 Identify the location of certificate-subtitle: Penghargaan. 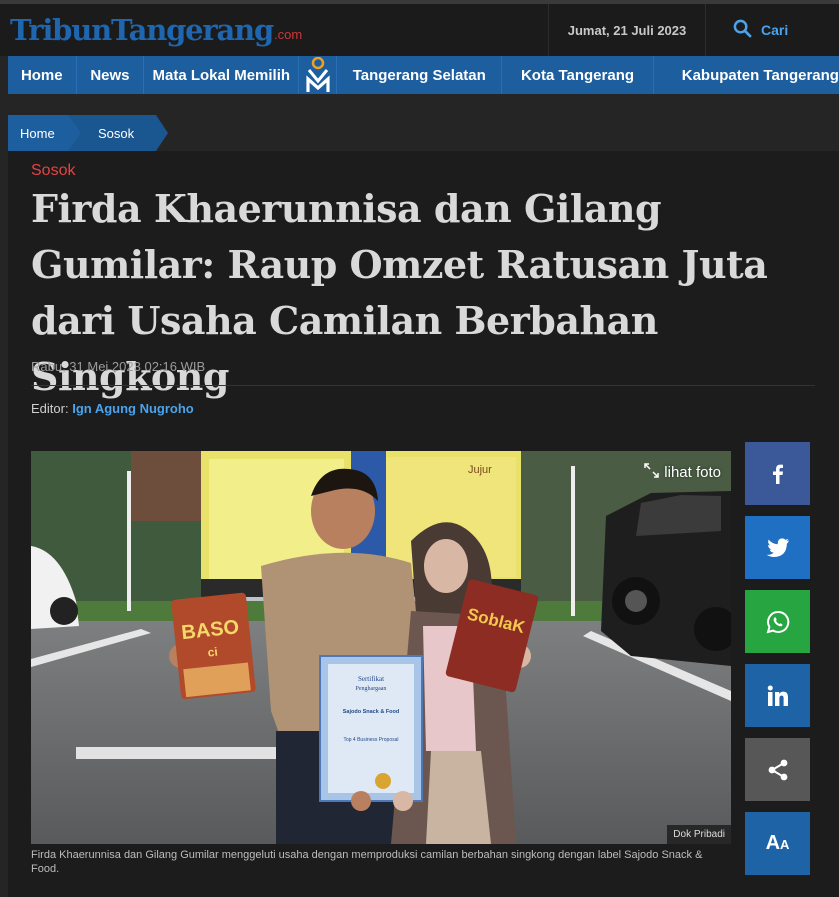
(371, 689).